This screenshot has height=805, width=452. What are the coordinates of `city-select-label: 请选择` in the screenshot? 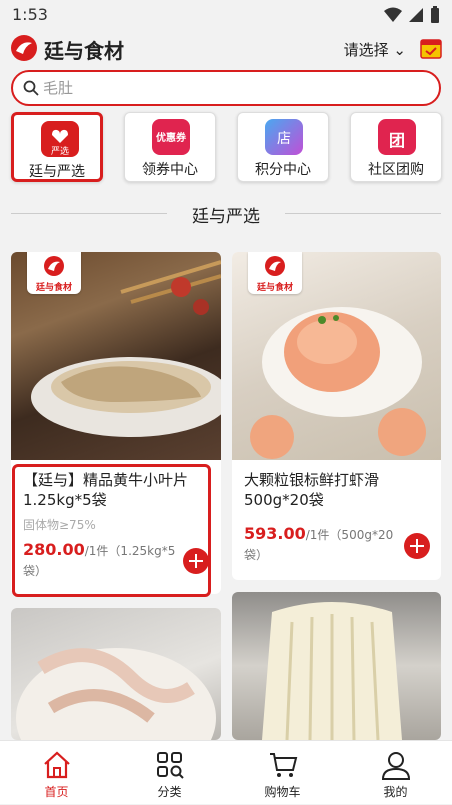 It's located at (366, 50).